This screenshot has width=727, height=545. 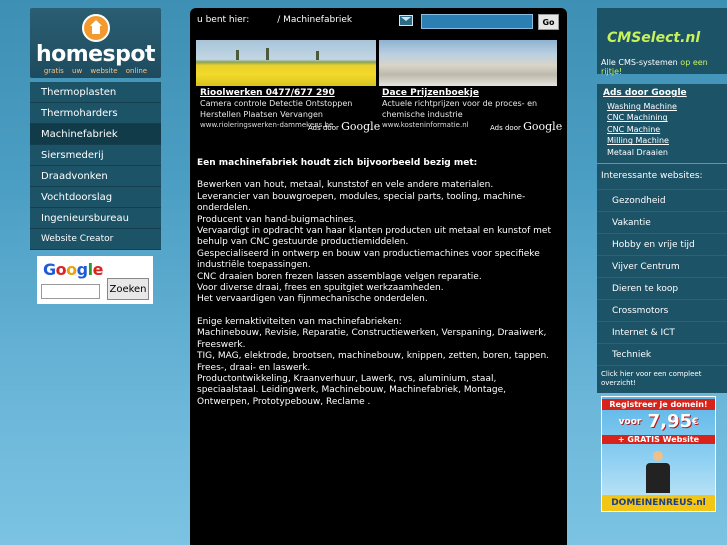 I want to click on ad-link-cnc-machining: CNC Machining, so click(x=662, y=117).